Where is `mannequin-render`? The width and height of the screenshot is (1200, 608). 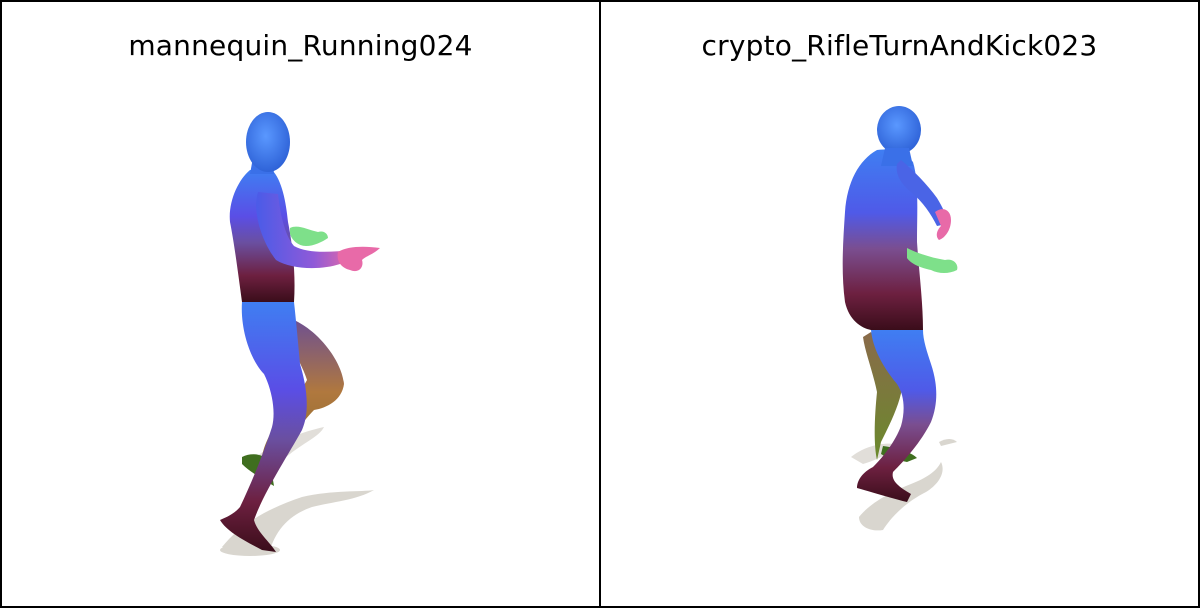 mannequin-render is located at coordinates (300, 334).